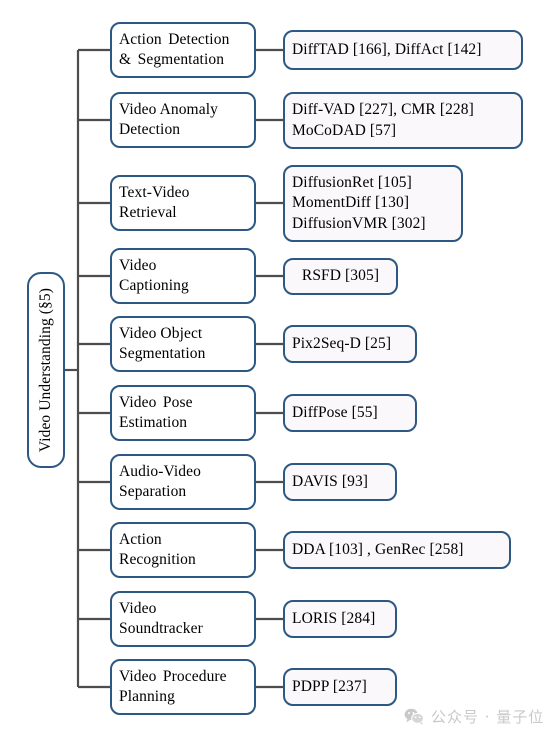 Image resolution: width=560 pixels, height=742 pixels. I want to click on category-node-video-pose-estimation: Video Pose Estimation, so click(183, 413).